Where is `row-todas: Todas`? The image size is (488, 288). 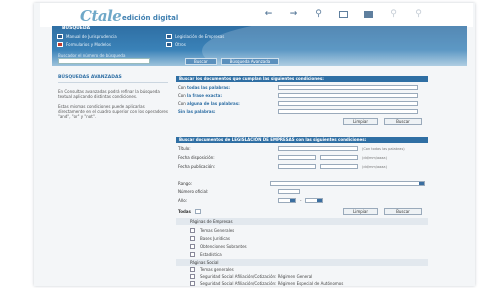
row-todas: Todas is located at coordinates (189, 211).